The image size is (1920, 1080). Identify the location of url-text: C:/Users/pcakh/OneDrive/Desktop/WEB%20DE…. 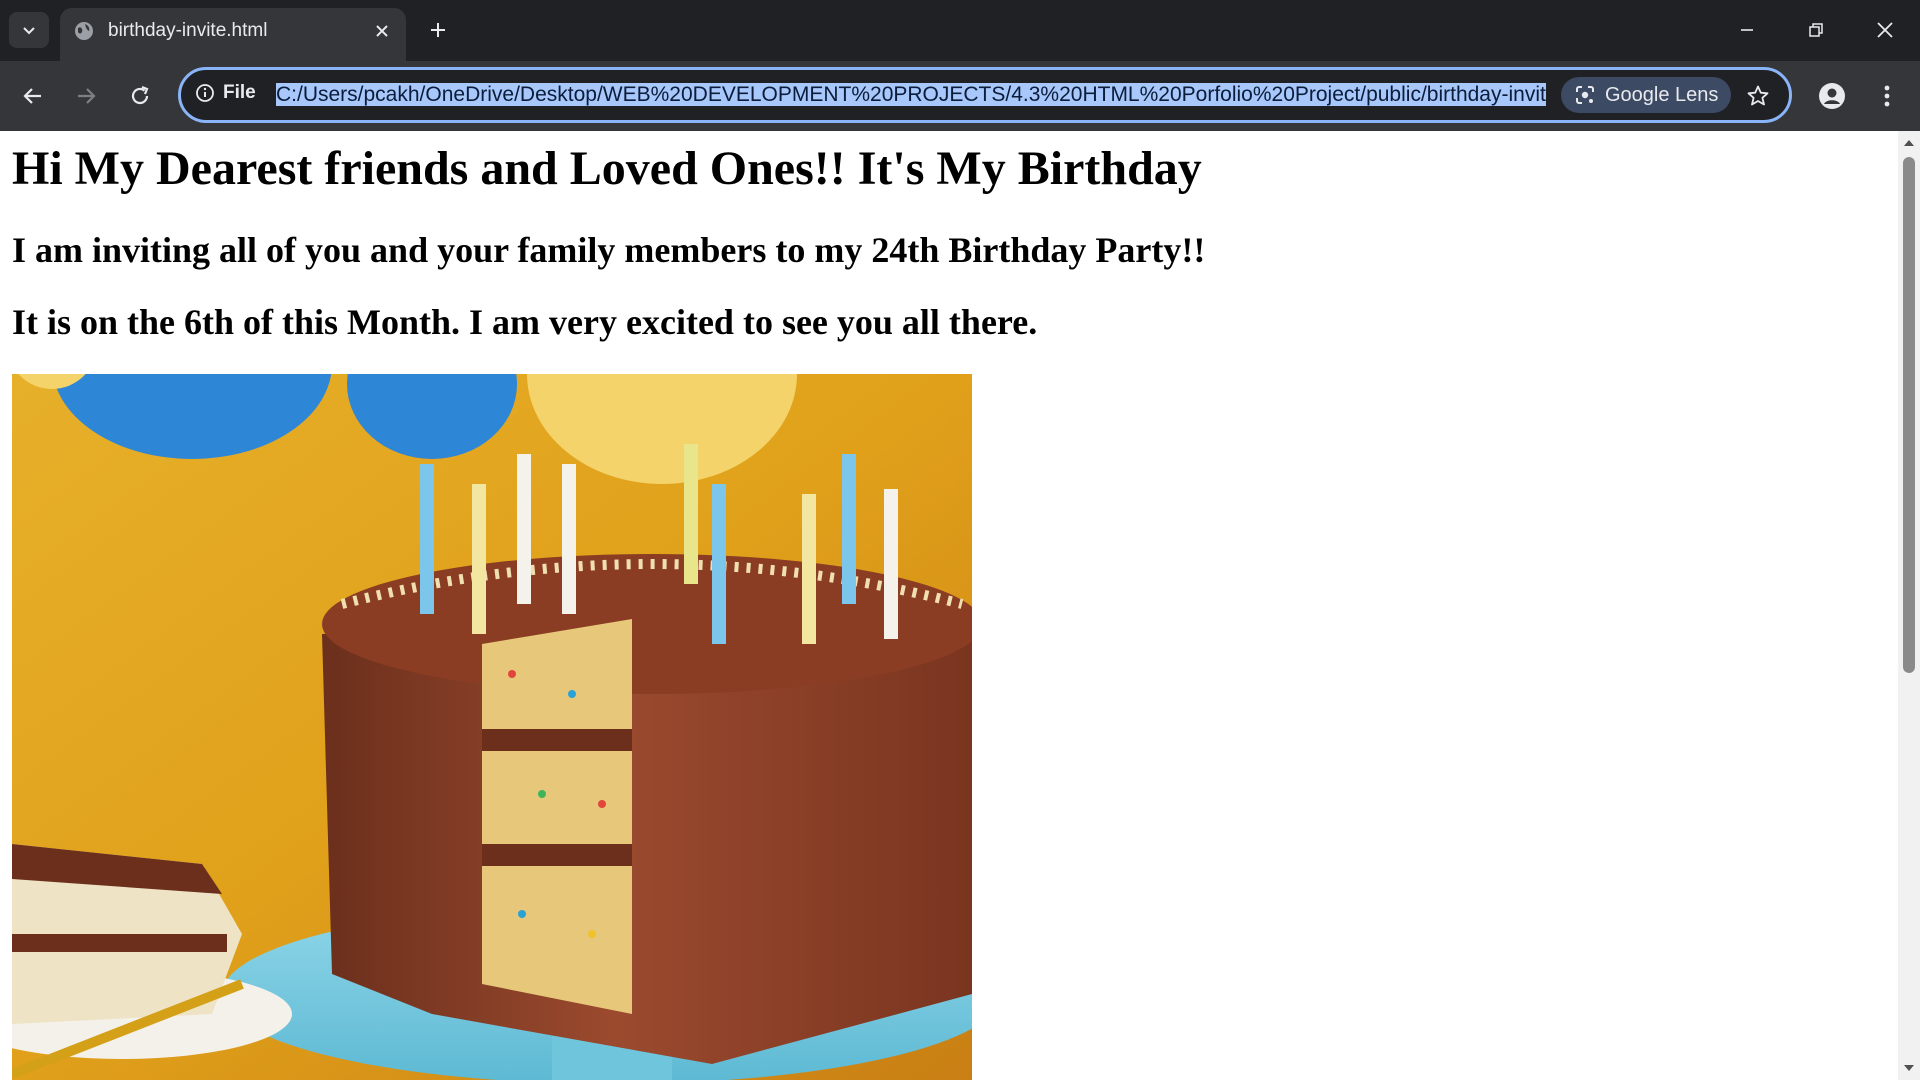
(911, 95).